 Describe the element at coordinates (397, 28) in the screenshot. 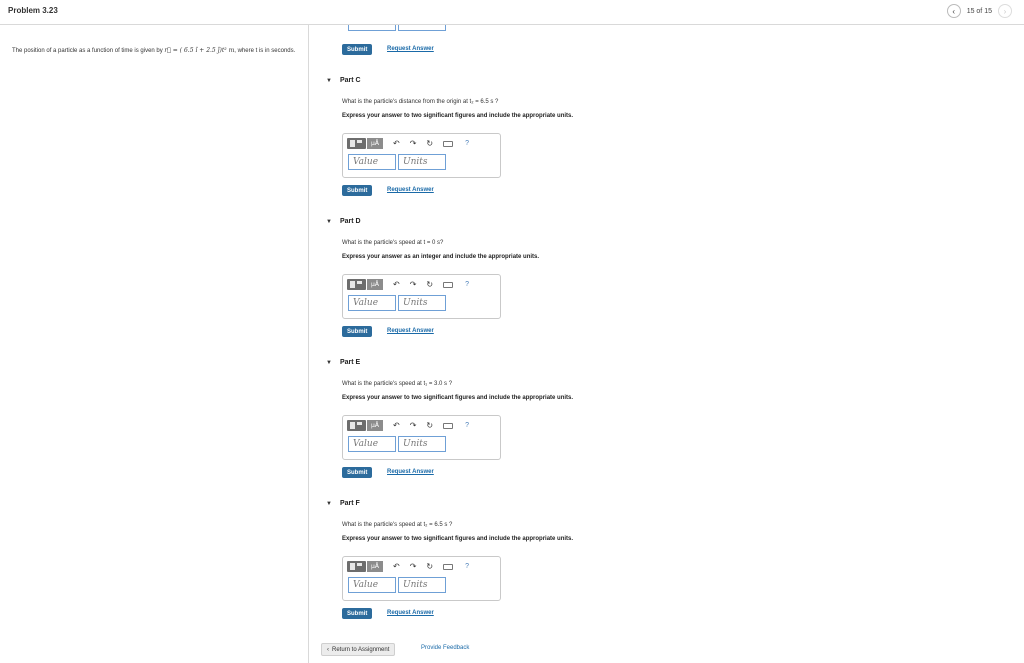

I see `previous-part-fields` at that location.